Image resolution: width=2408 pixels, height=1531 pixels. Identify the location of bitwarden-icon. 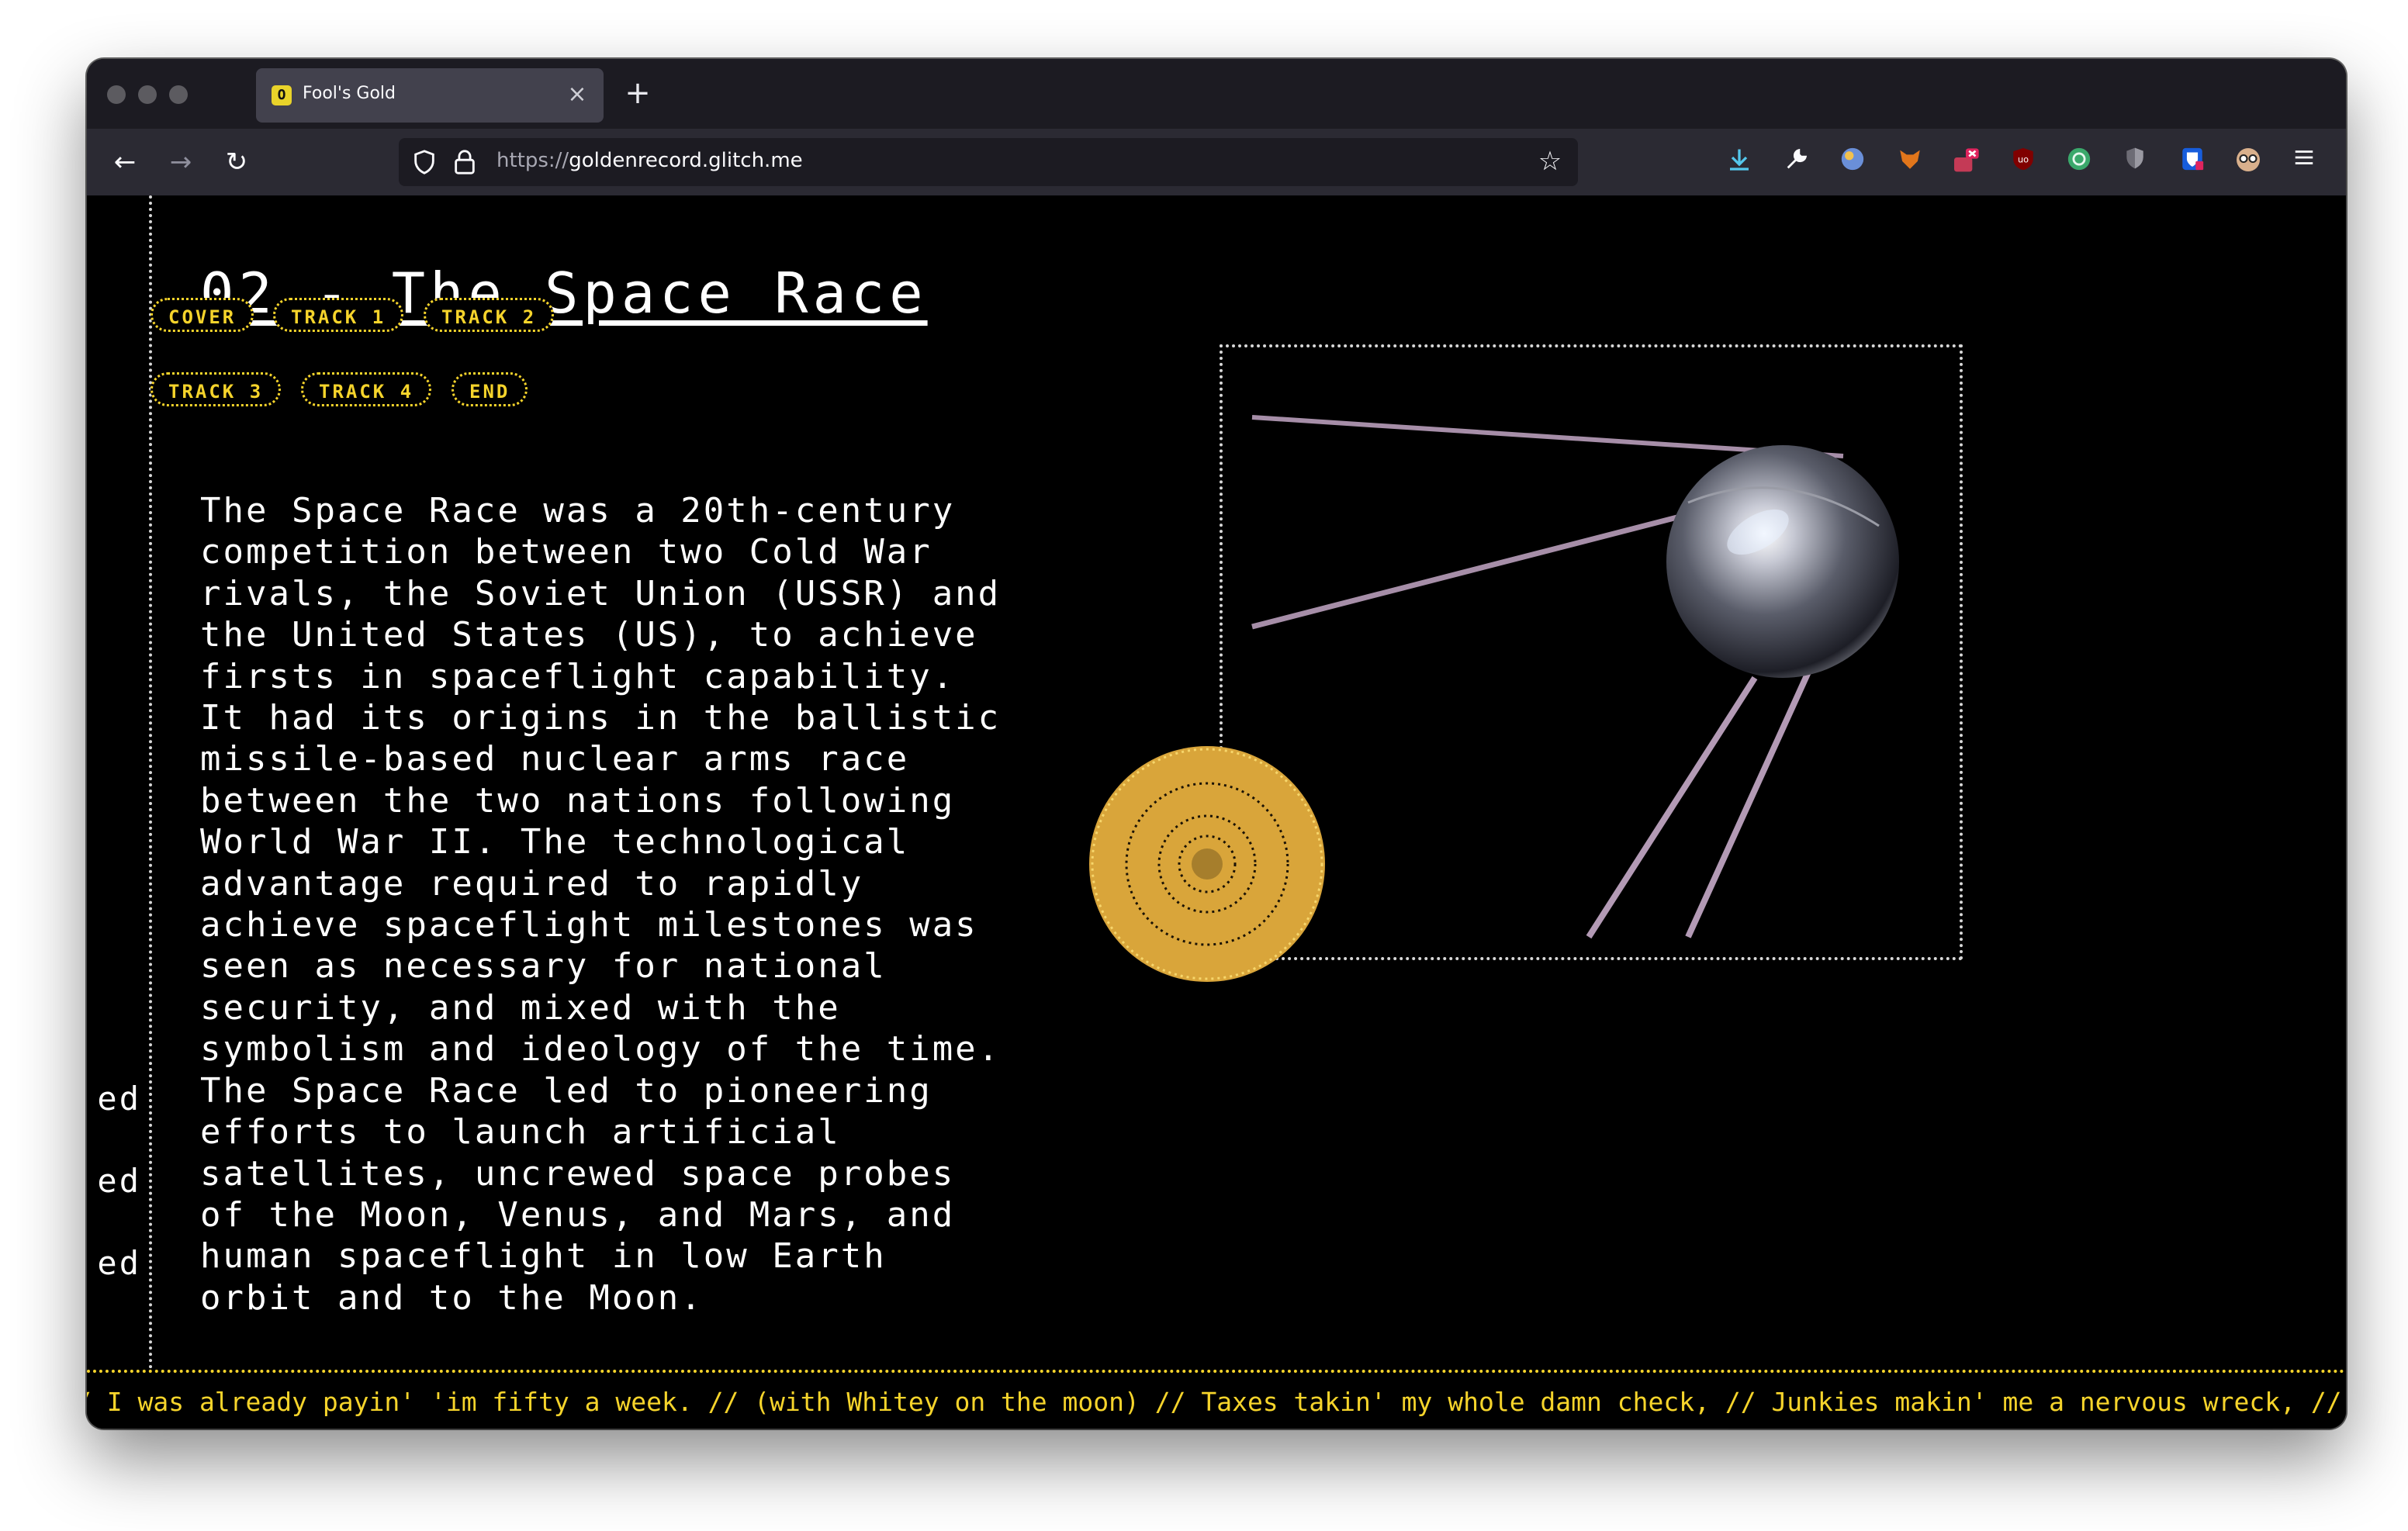
(2192, 161).